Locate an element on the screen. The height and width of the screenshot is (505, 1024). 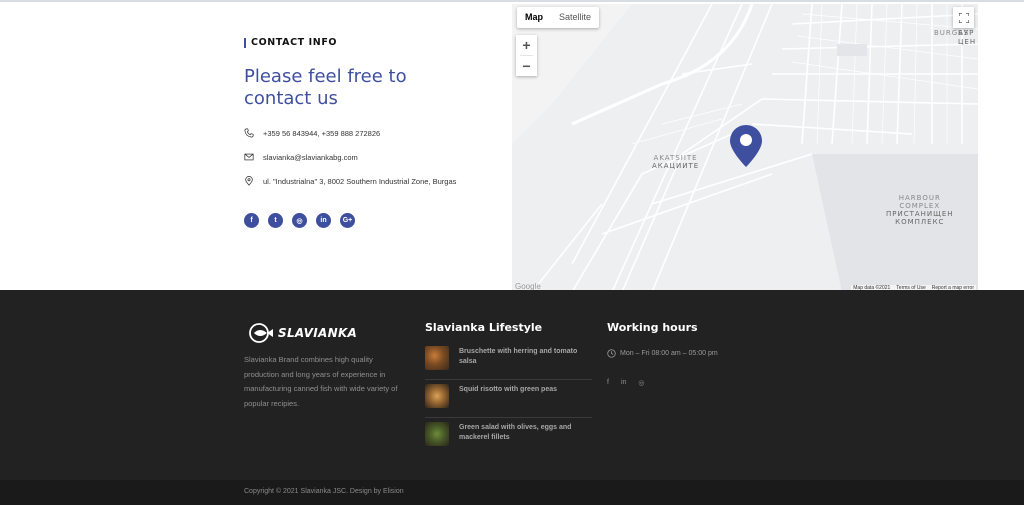
envelope-icon is located at coordinates (249, 157).